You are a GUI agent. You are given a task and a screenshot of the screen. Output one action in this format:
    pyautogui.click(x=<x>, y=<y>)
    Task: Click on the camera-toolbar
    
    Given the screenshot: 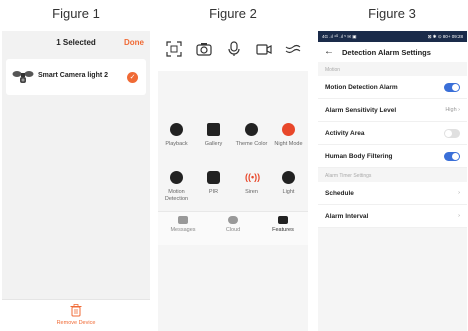 What is the action you would take?
    pyautogui.click(x=233, y=51)
    